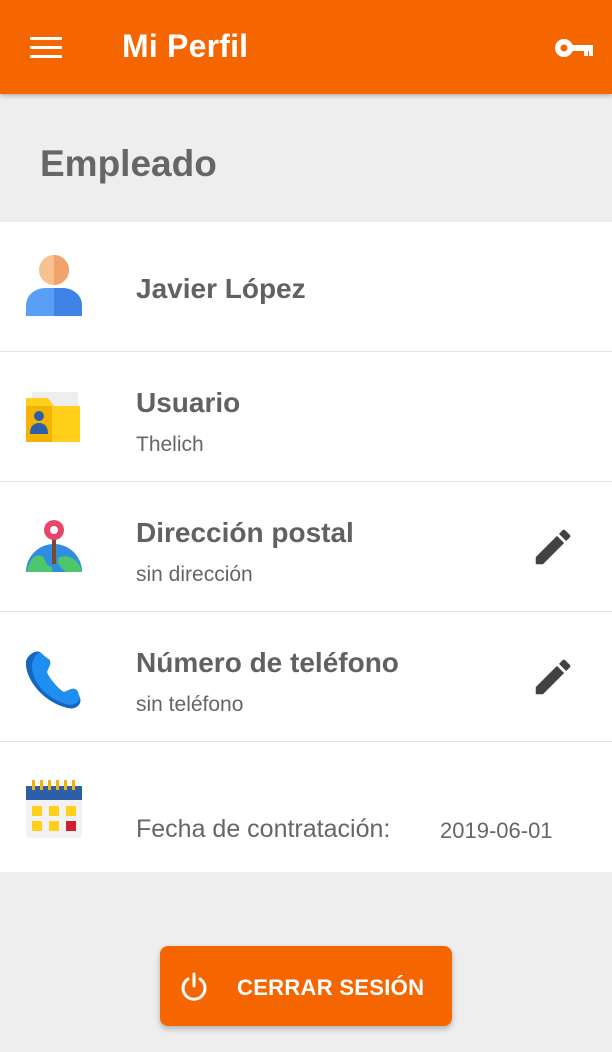 Image resolution: width=612 pixels, height=1052 pixels. I want to click on contact-folder-icon, so click(53, 417).